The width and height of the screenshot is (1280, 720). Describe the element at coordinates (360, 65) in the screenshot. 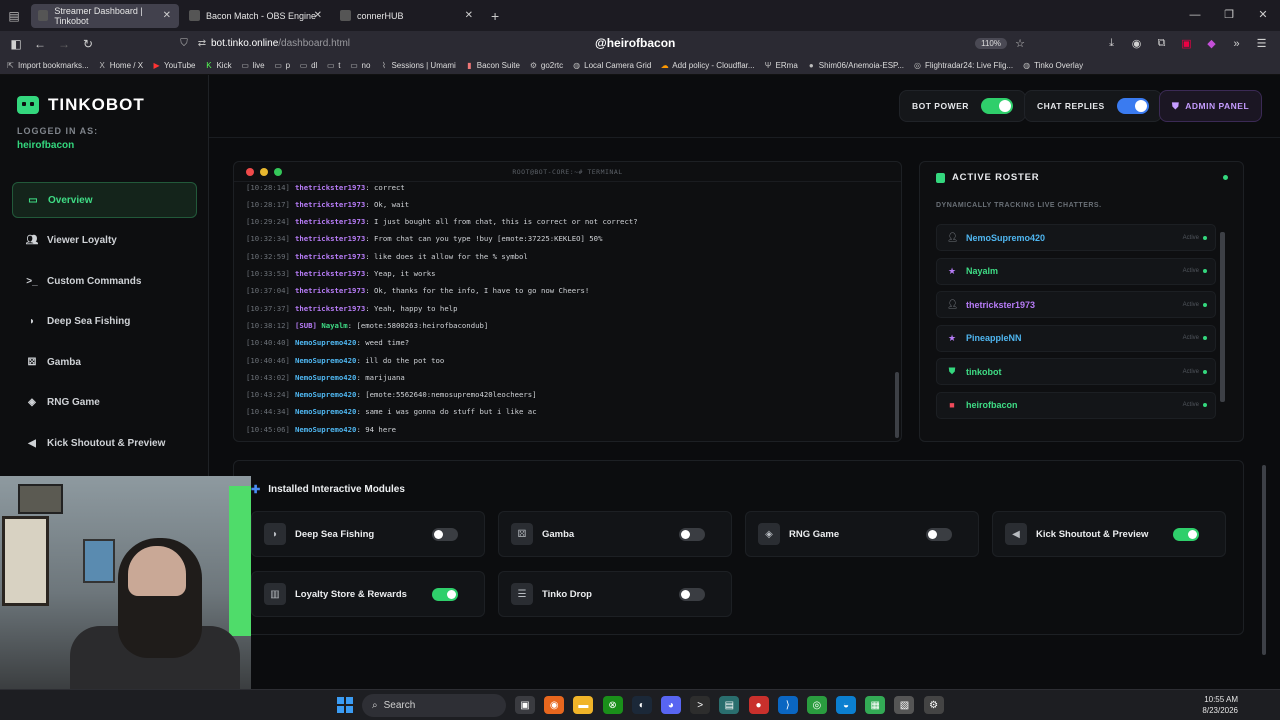

I see `bookmark-folder: ▭ no` at that location.